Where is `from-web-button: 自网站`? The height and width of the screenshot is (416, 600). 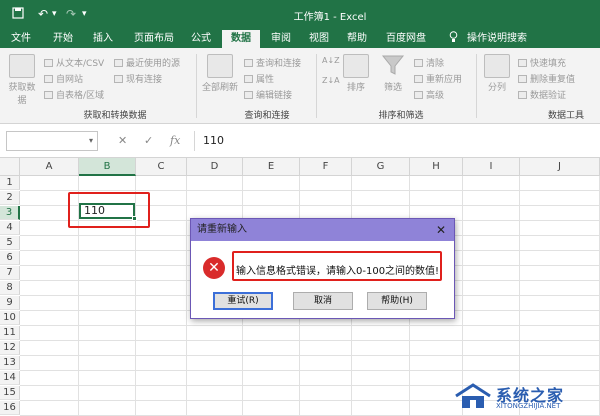
from-web-button: 自网站 is located at coordinates (63, 78).